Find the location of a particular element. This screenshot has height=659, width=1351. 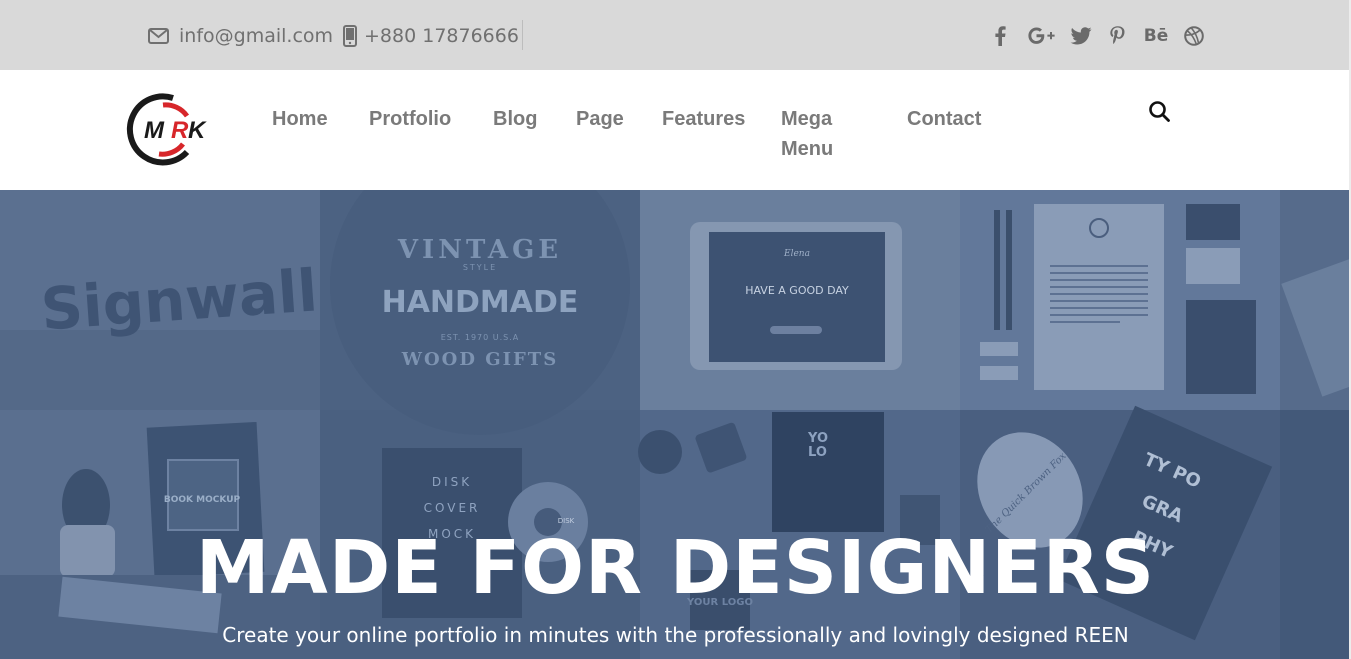

handmade-text: HANDMADE is located at coordinates (480, 302).